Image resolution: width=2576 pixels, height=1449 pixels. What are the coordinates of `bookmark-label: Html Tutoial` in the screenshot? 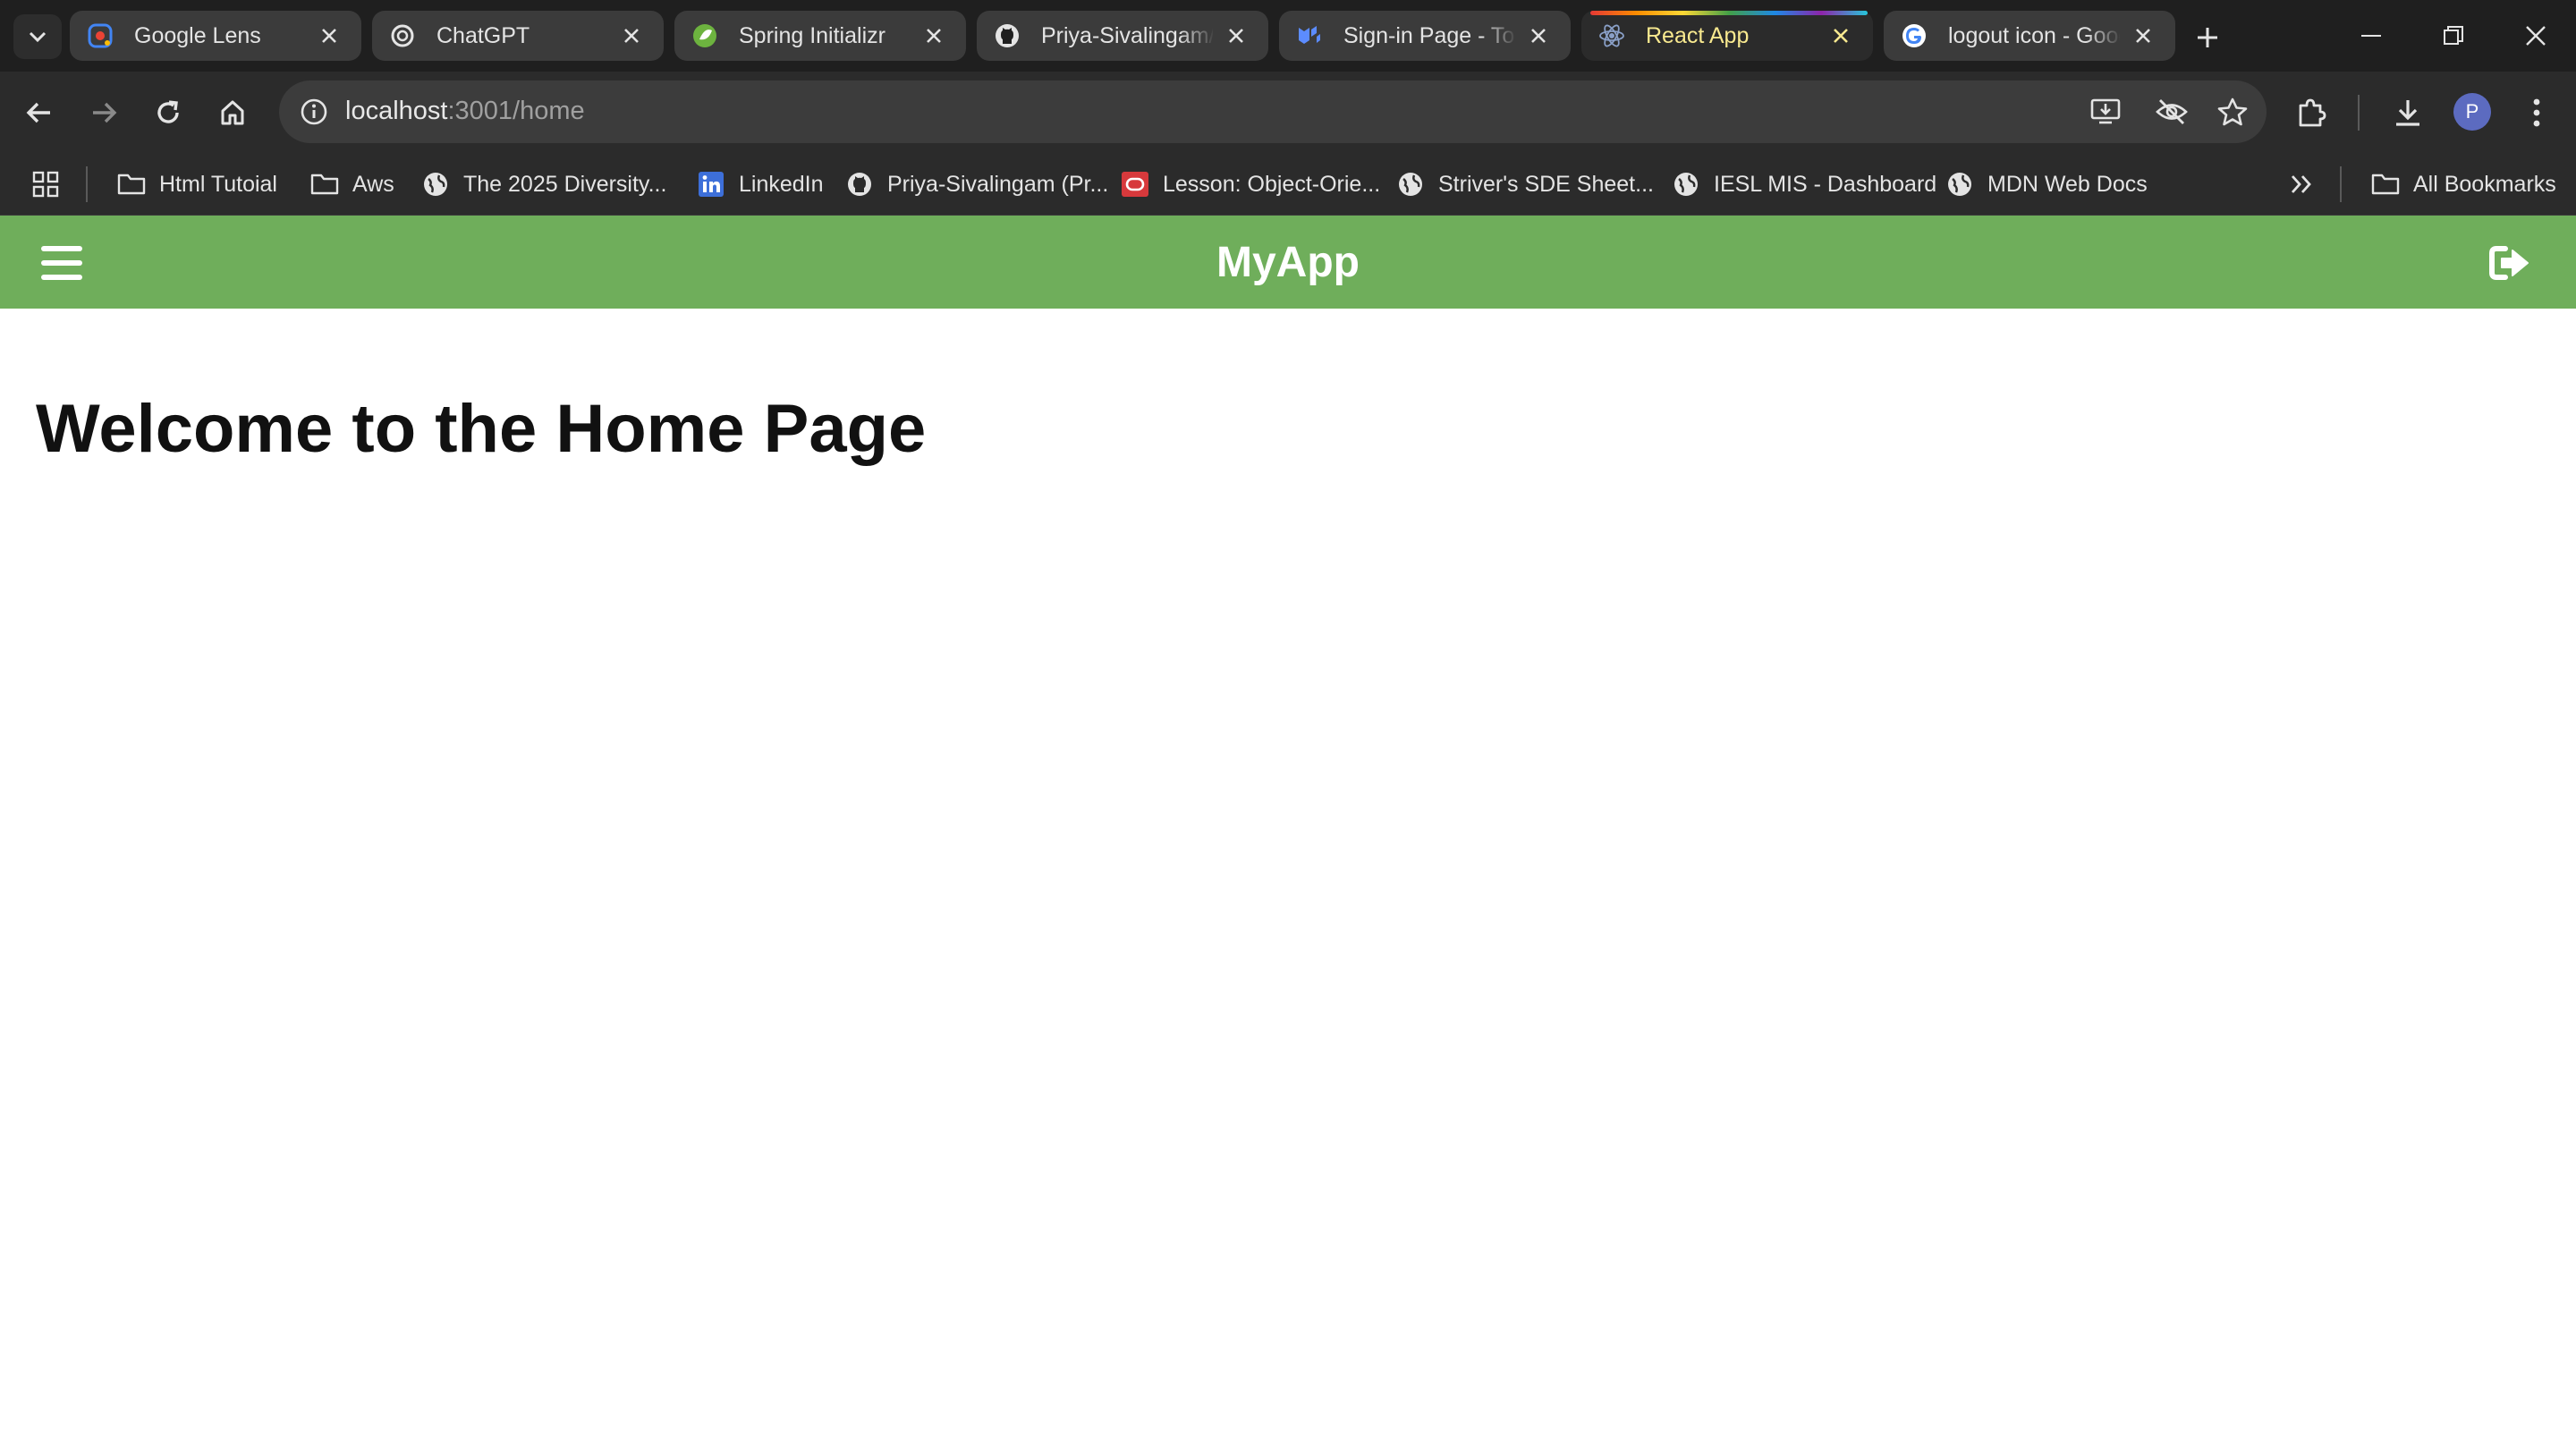 It's located at (218, 184).